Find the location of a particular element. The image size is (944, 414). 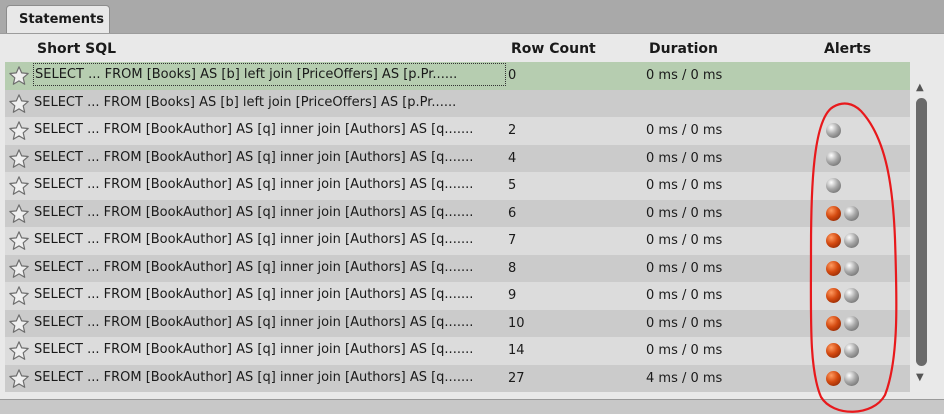

scroll-up-arrow-icon: ▲ is located at coordinates (920, 88).